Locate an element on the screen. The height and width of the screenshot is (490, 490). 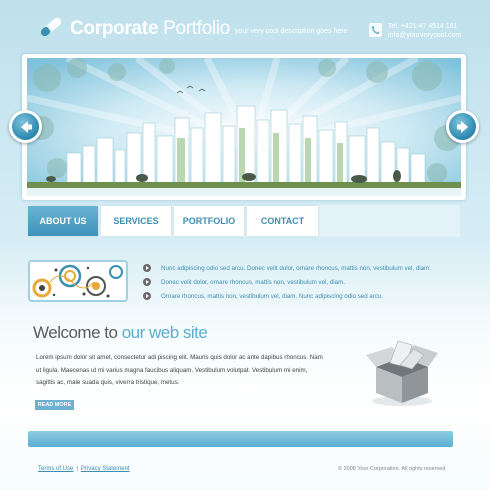
brand-light: Portfolio is located at coordinates (197, 28).